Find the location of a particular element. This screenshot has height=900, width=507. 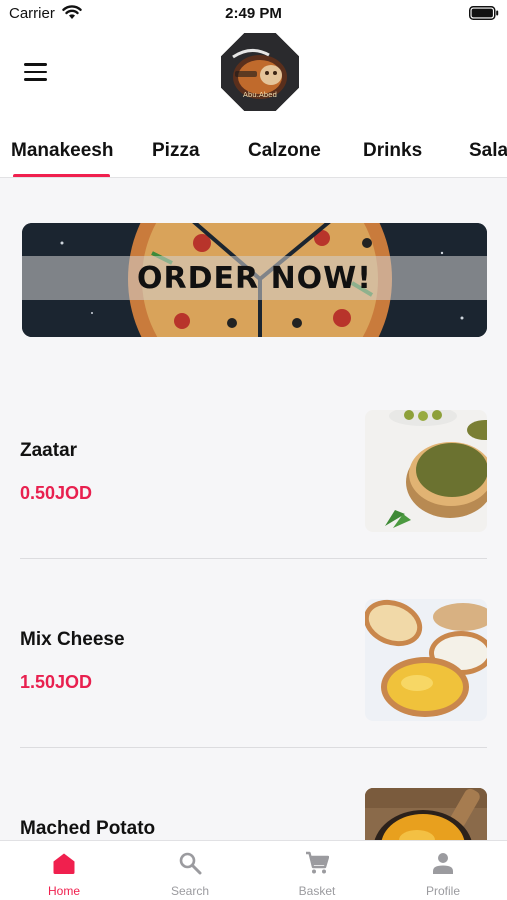

tab-pizza: Pizza is located at coordinates (176, 151).